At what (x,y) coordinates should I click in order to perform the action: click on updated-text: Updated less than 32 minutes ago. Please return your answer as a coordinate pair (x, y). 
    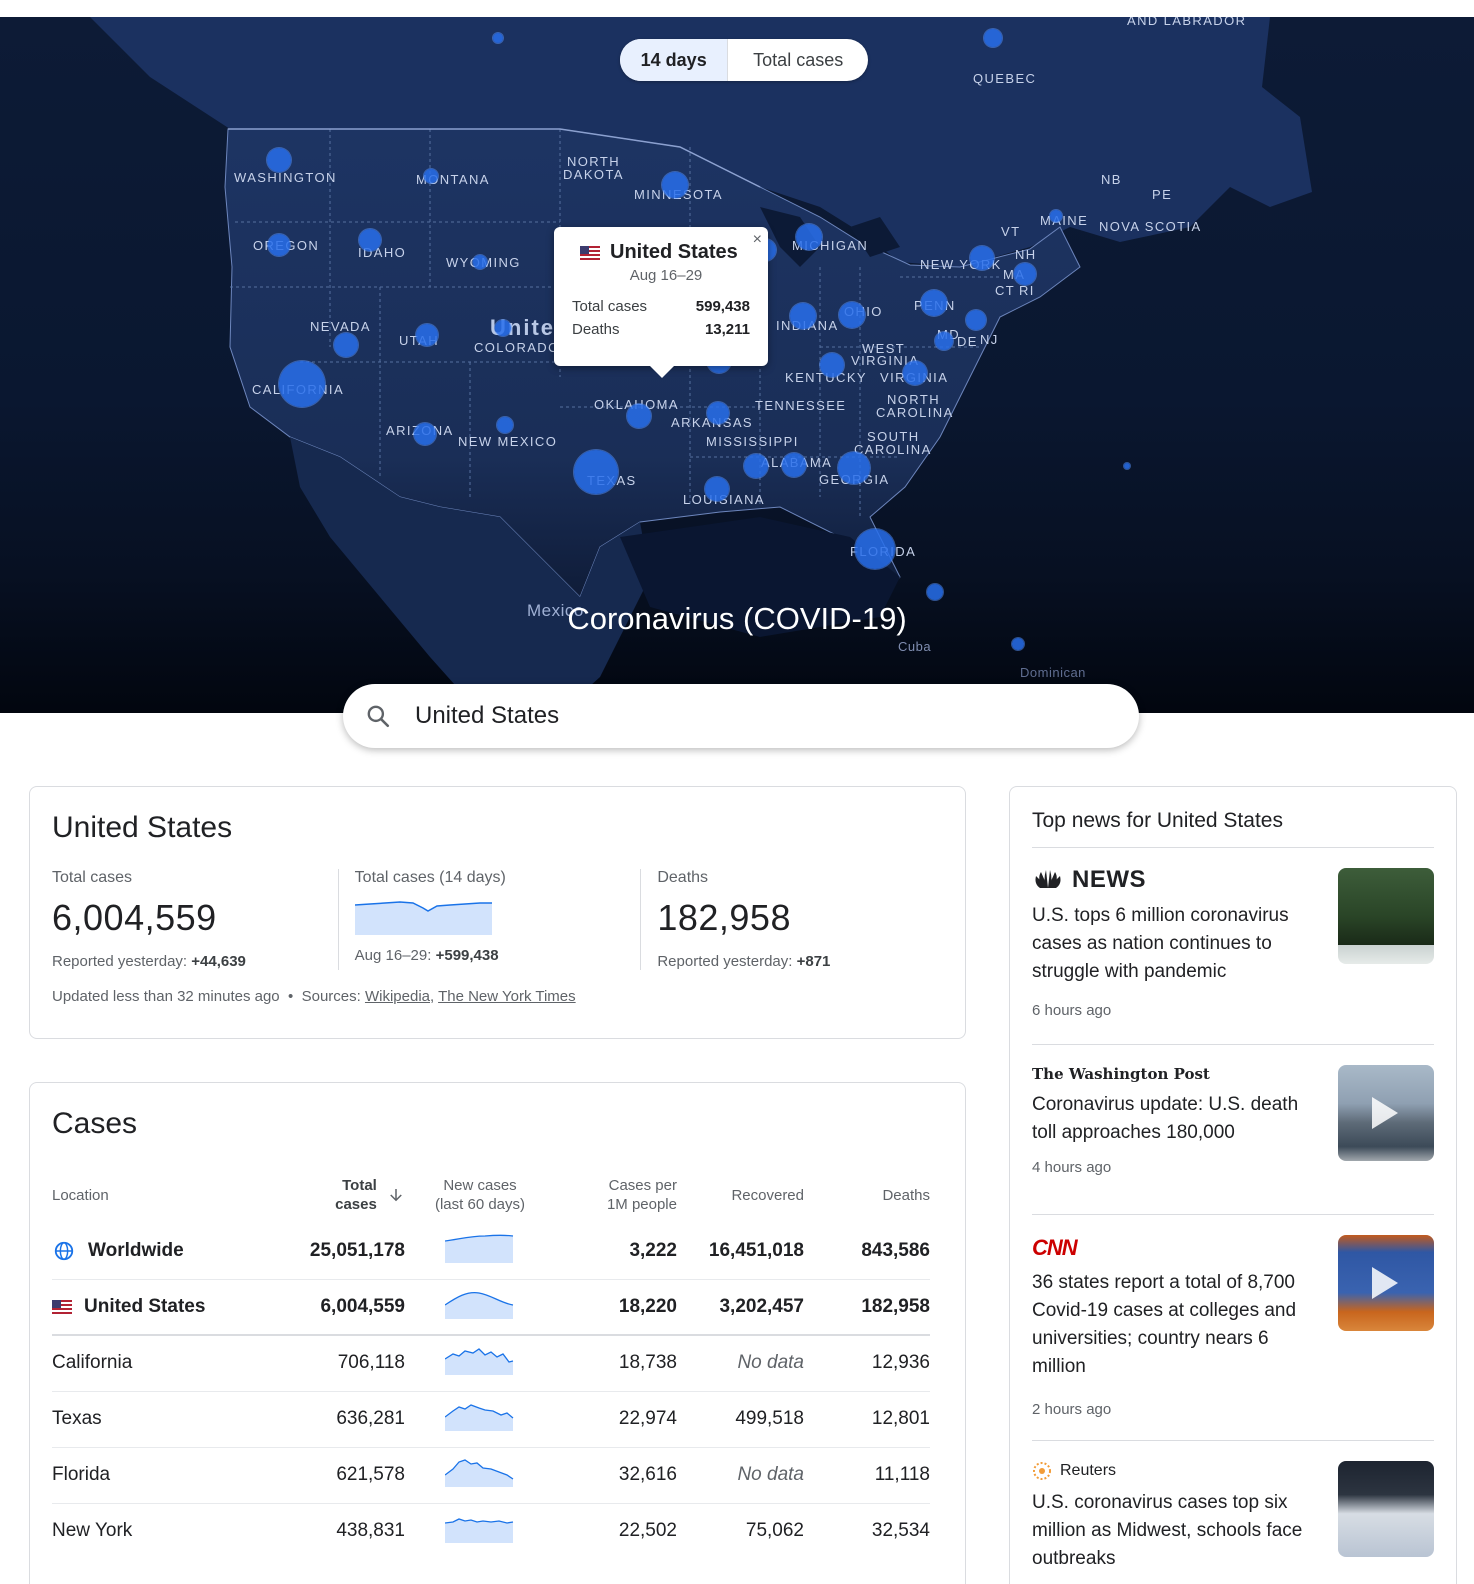
    Looking at the image, I should click on (166, 996).